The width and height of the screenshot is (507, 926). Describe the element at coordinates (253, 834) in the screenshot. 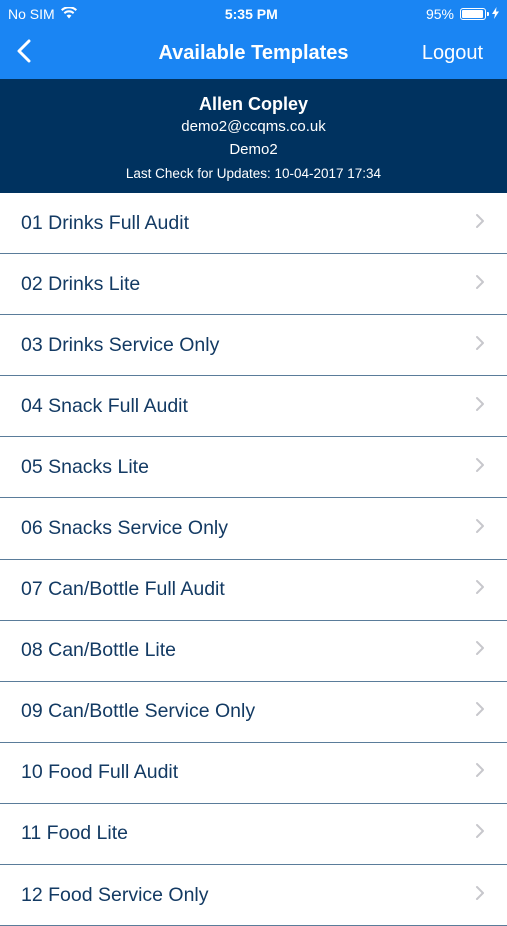

I see `template-row: 11 Food Lite` at that location.